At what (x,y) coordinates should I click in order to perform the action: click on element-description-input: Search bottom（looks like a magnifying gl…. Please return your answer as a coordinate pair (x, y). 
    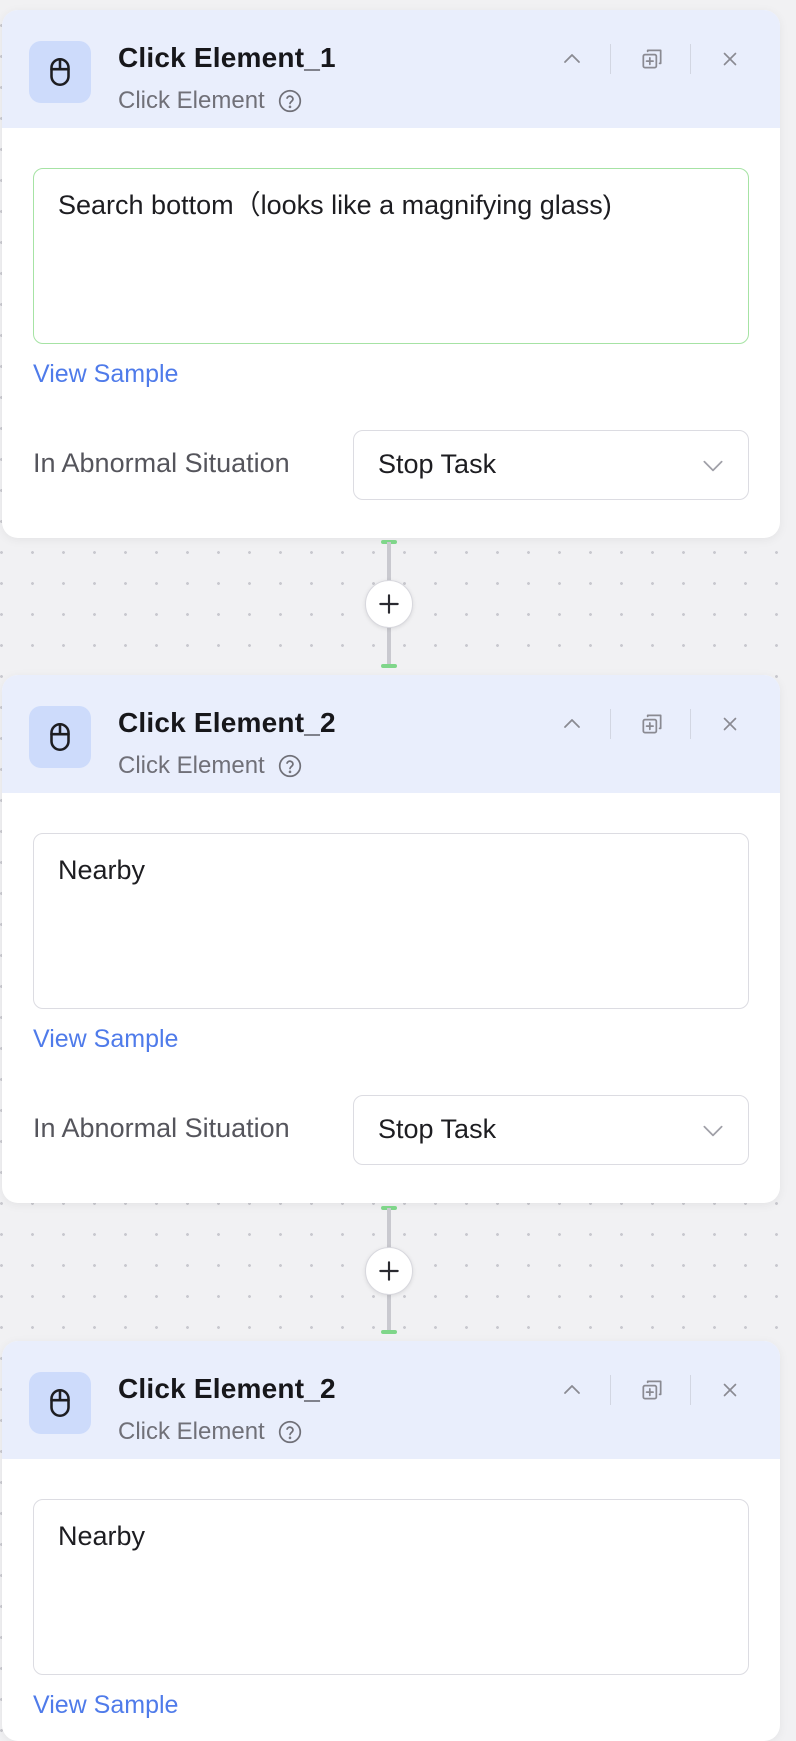
    Looking at the image, I should click on (391, 256).